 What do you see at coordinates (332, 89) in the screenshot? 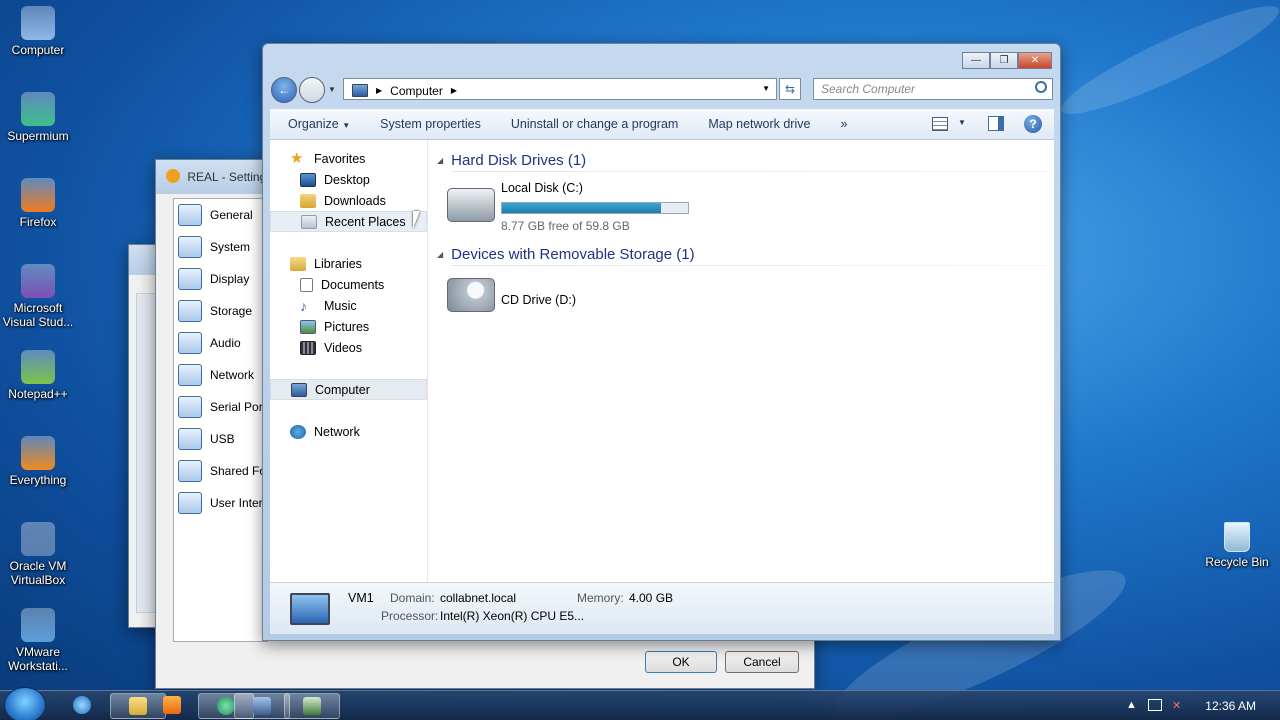
I see `recent-pages-dropdown-icon: ▼` at bounding box center [332, 89].